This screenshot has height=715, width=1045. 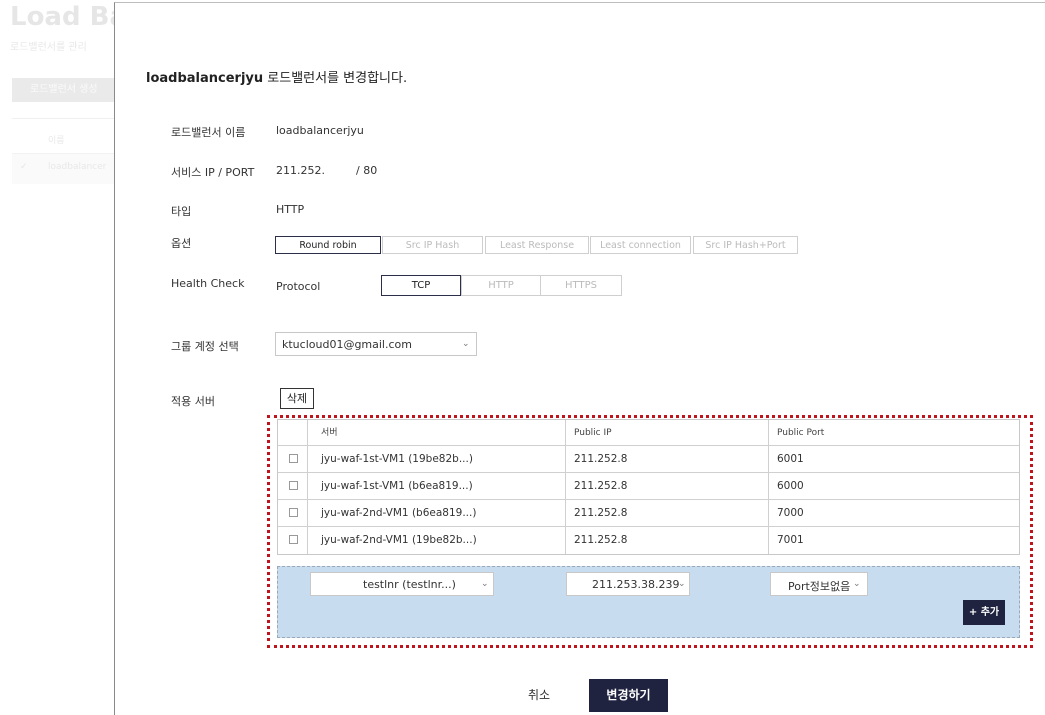 What do you see at coordinates (205, 78) in the screenshot?
I see `modal-header-lb-name: loadbalancerjyu` at bounding box center [205, 78].